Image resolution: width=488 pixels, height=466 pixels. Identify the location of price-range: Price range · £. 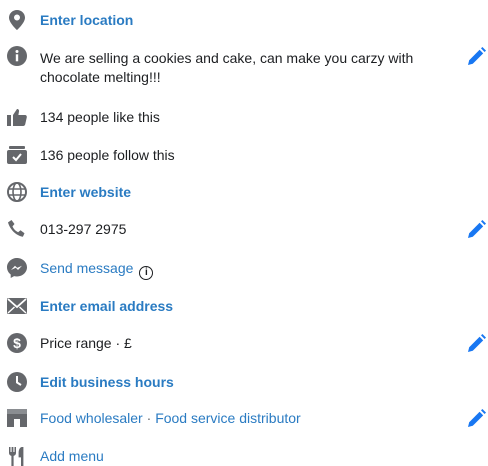
(86, 343).